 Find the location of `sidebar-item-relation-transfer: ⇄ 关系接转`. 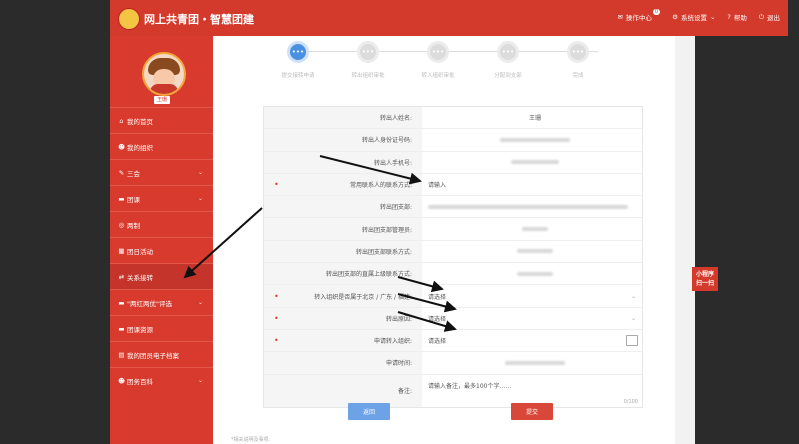

sidebar-item-relation-transfer: ⇄ 关系接转 is located at coordinates (161, 276).